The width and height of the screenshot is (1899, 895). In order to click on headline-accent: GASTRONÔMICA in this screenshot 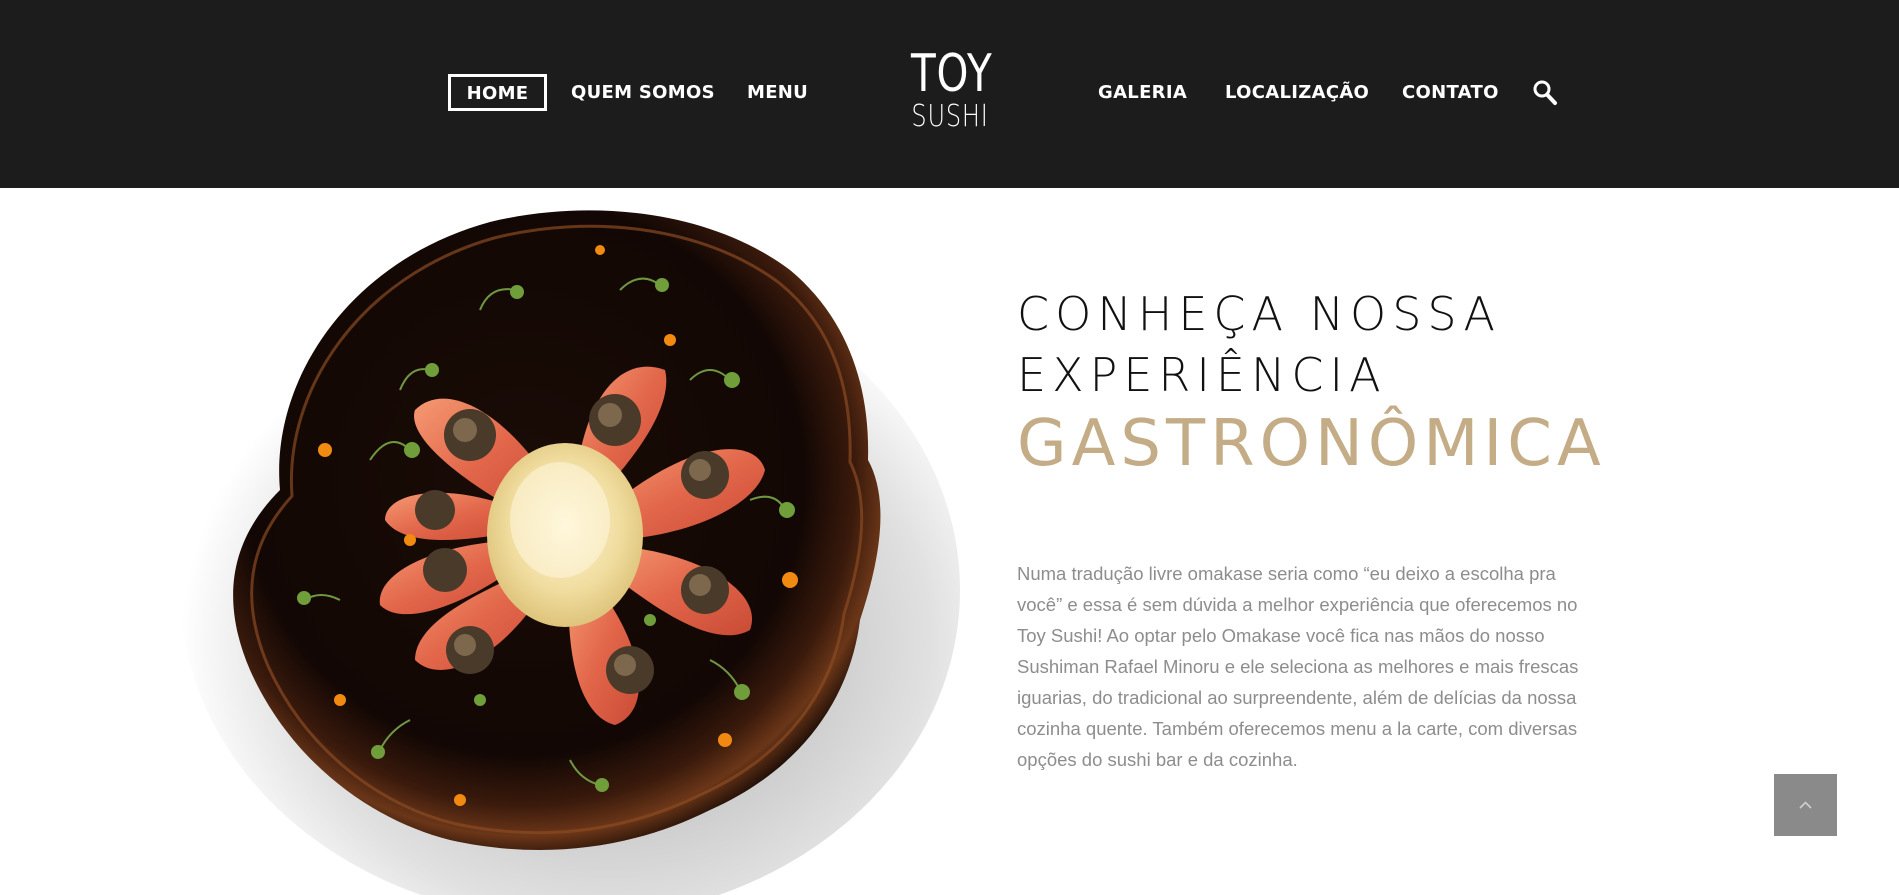, I will do `click(1311, 444)`.